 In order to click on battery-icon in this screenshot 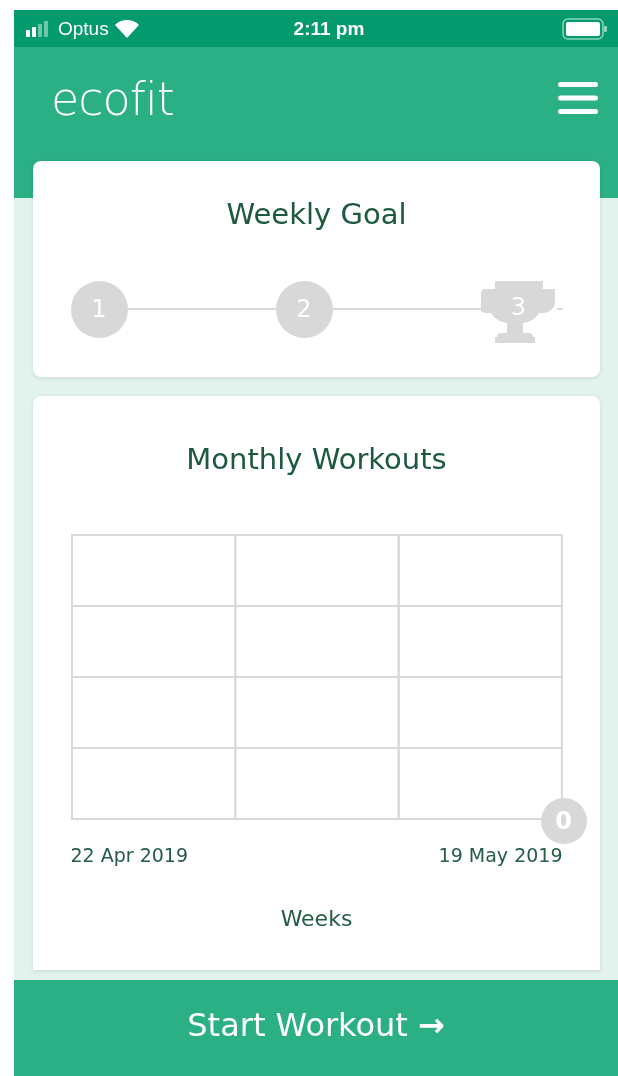, I will do `click(585, 28)`.